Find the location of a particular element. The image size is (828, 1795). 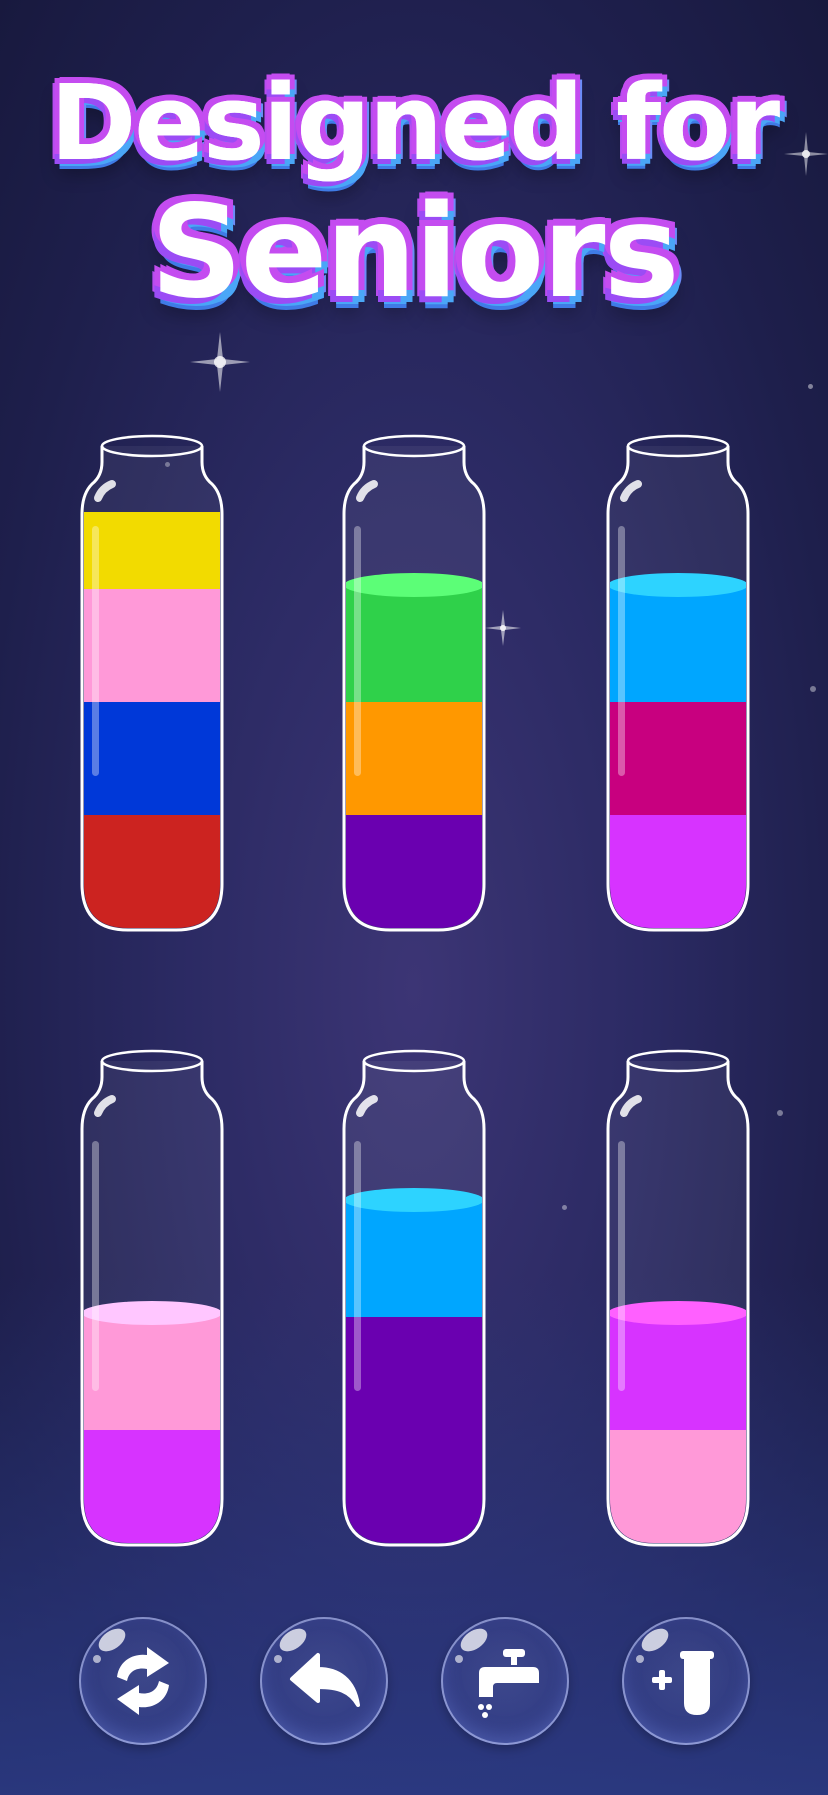

restart-button is located at coordinates (143, 1681).